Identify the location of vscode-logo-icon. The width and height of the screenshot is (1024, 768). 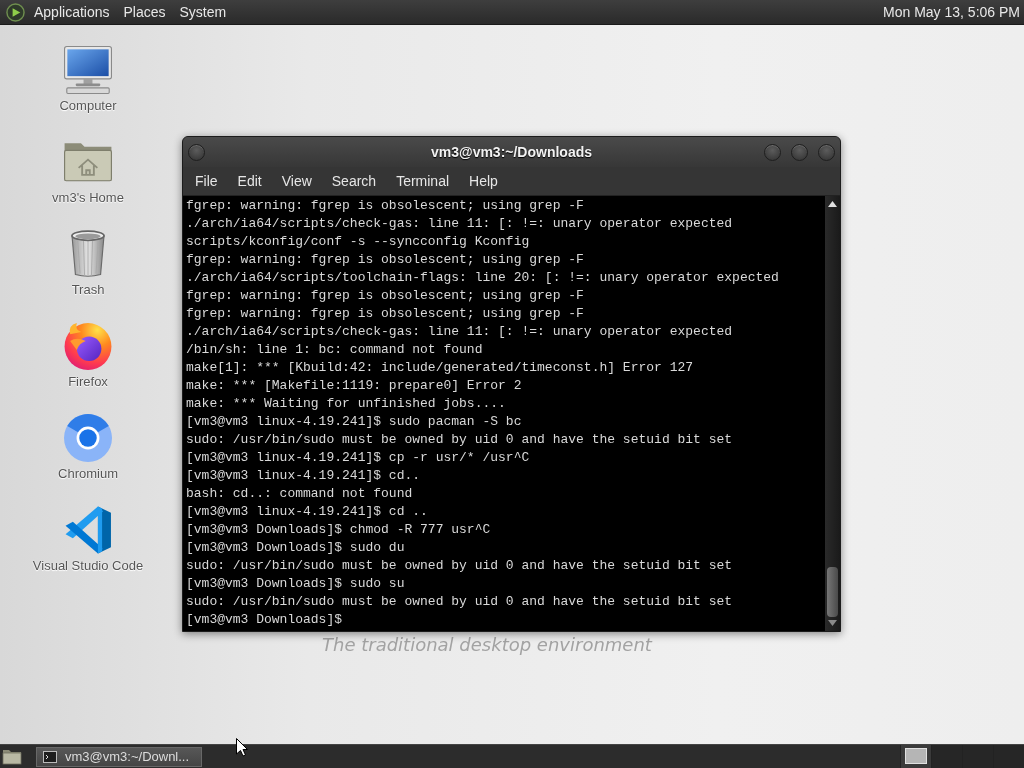
(88, 530).